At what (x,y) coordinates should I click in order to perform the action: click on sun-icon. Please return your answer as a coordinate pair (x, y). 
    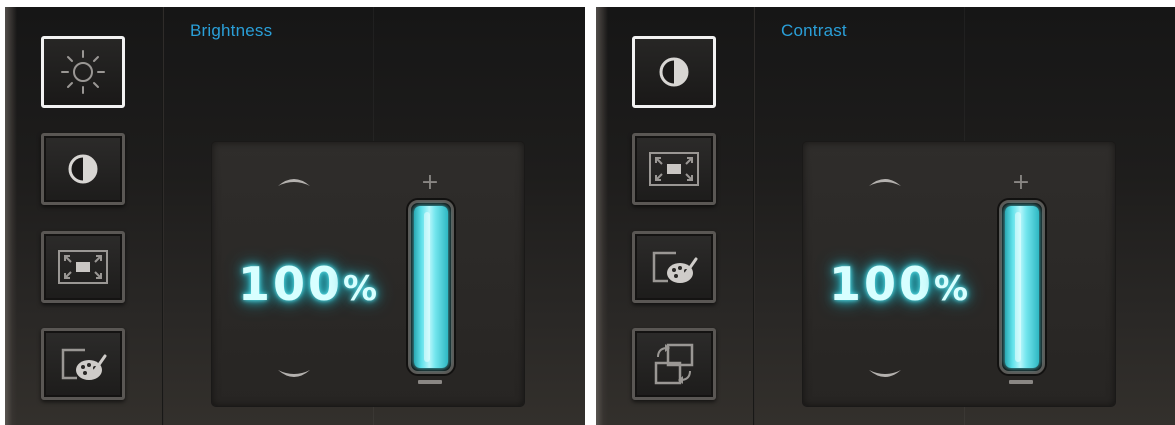
    Looking at the image, I should click on (83, 72).